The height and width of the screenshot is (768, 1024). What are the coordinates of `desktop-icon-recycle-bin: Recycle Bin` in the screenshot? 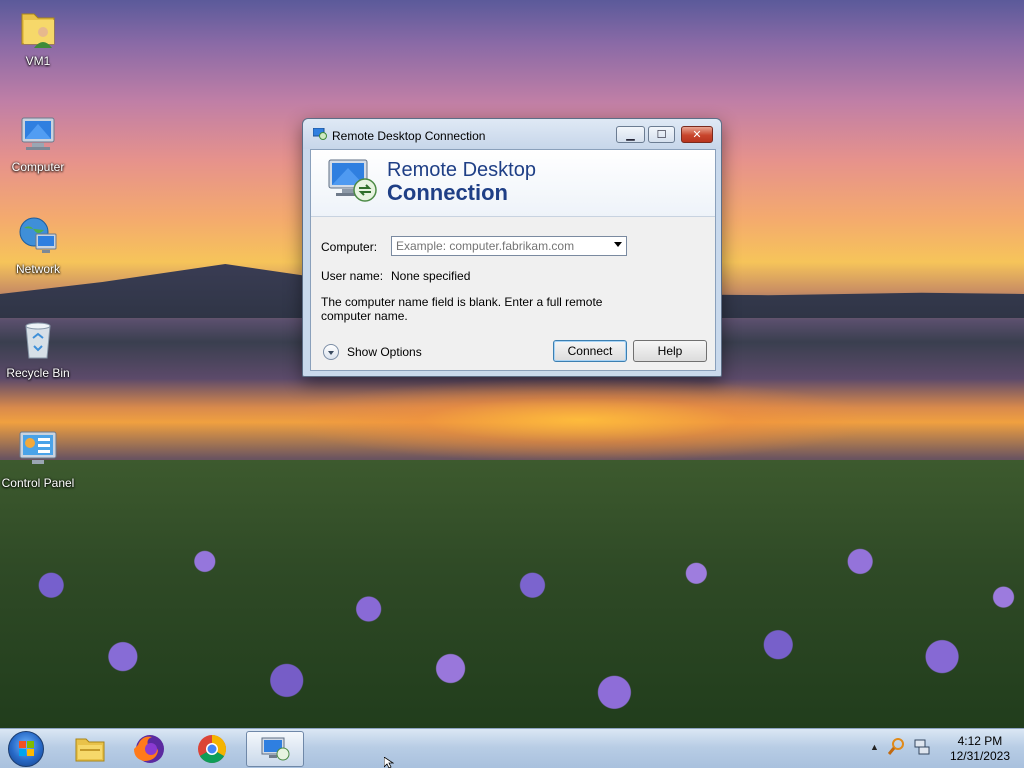 It's located at (38, 349).